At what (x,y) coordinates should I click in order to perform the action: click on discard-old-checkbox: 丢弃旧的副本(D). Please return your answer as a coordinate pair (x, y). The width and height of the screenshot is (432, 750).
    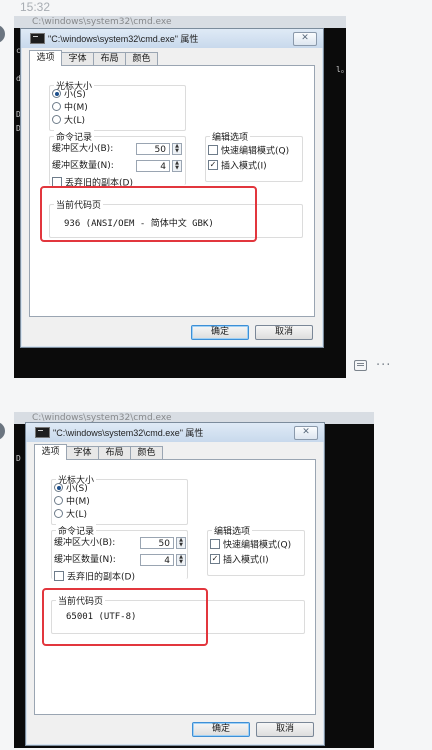
    Looking at the image, I should click on (94, 577).